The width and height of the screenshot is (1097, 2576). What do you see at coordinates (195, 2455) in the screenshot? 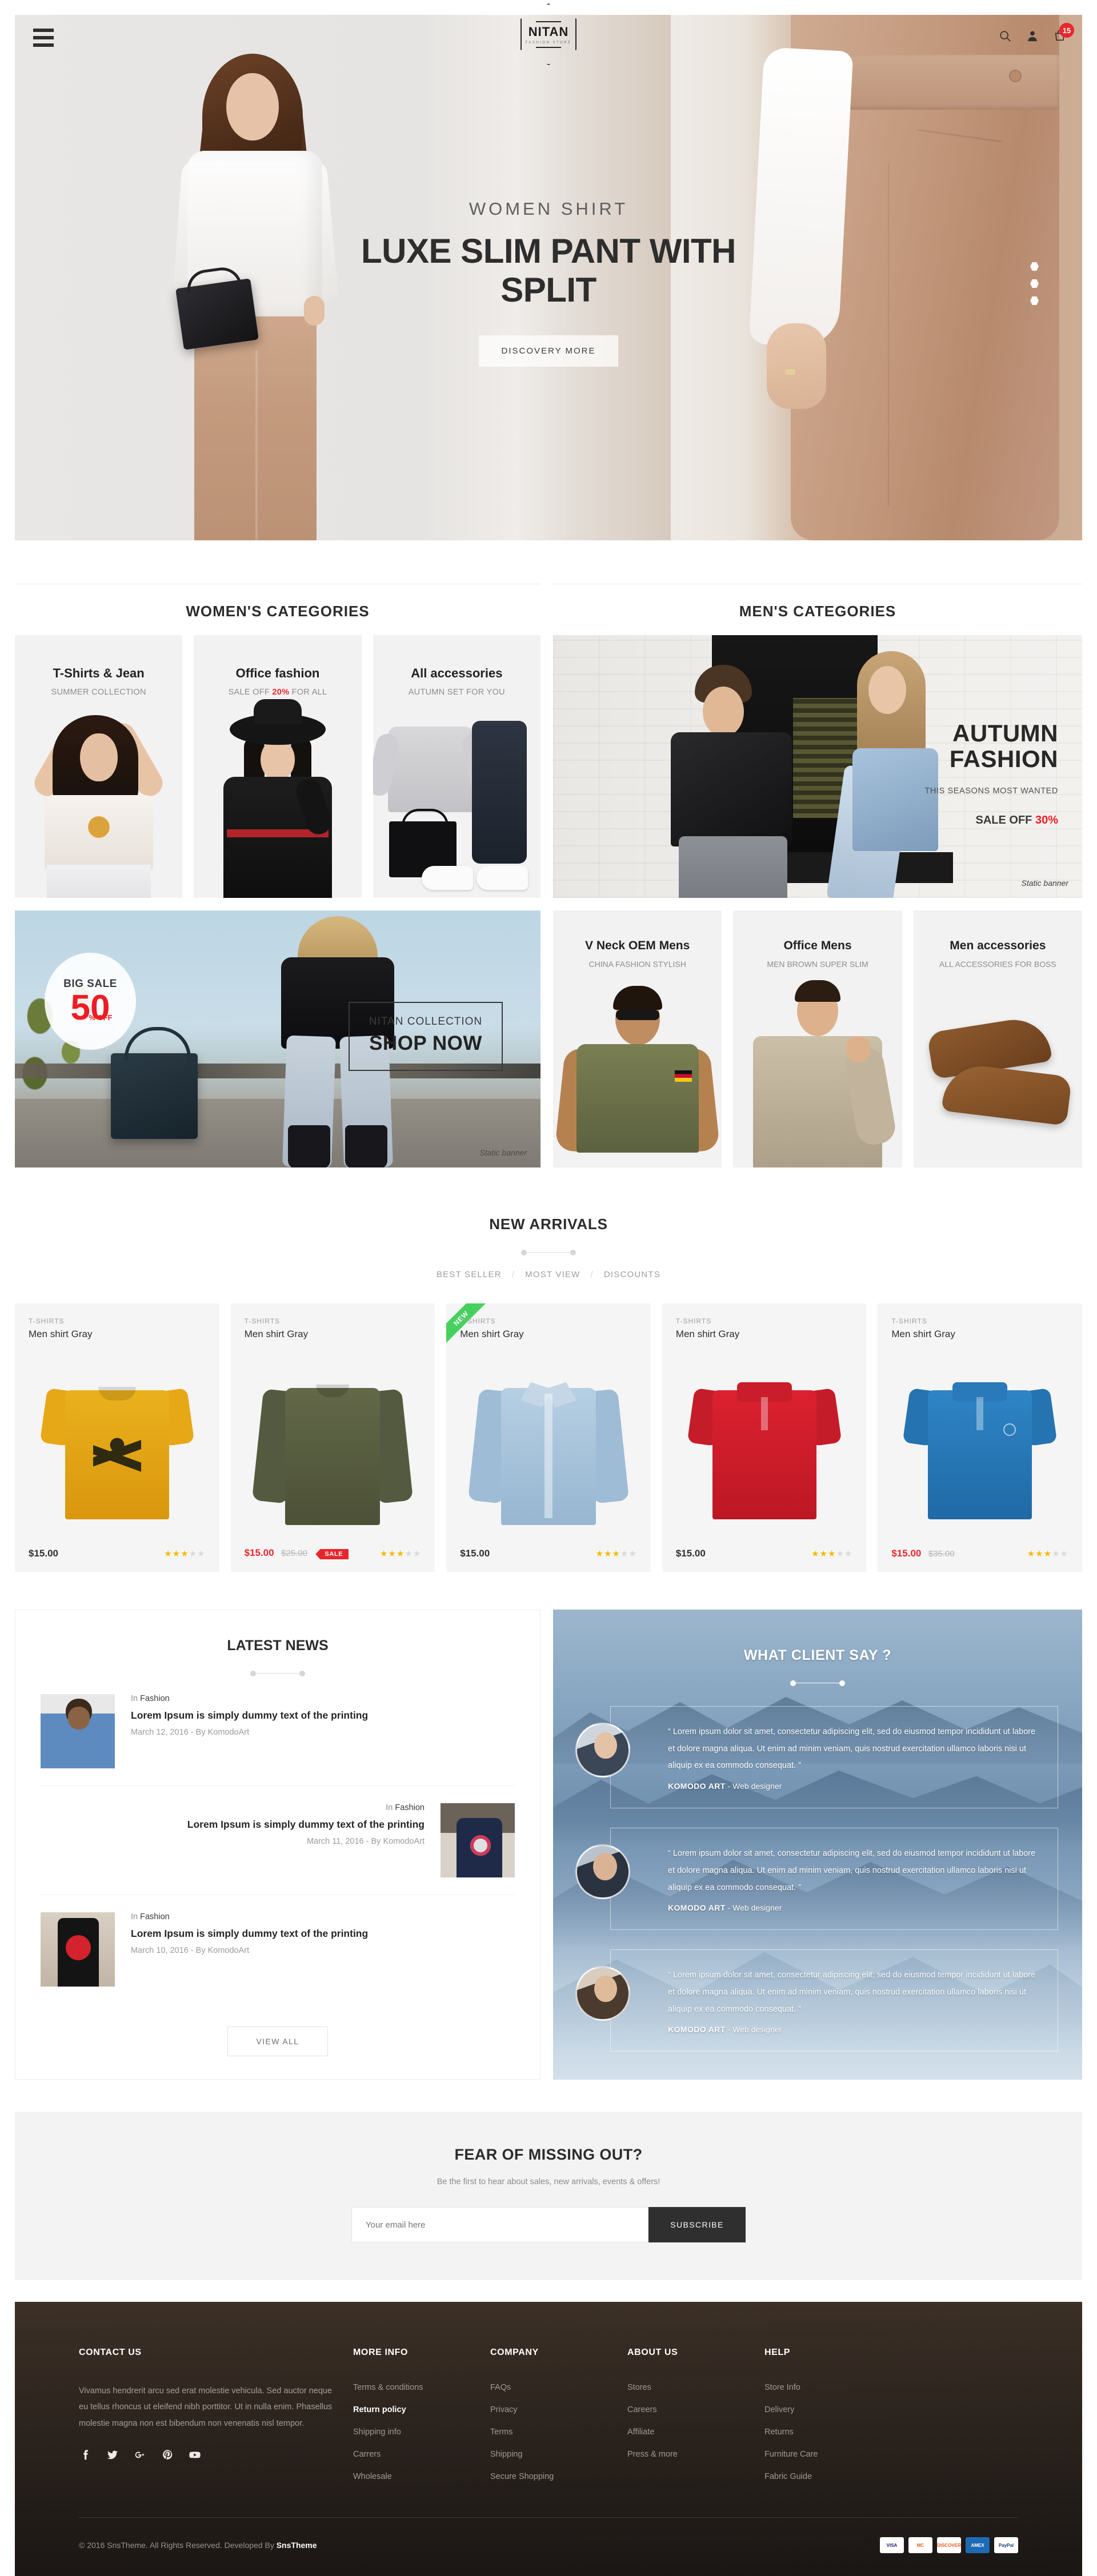
I see `youtube-icon` at bounding box center [195, 2455].